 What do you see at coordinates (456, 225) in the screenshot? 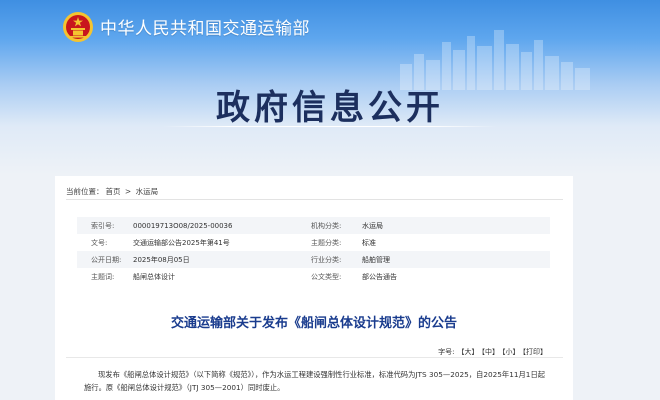
I see `org-value: 水运局` at bounding box center [456, 225].